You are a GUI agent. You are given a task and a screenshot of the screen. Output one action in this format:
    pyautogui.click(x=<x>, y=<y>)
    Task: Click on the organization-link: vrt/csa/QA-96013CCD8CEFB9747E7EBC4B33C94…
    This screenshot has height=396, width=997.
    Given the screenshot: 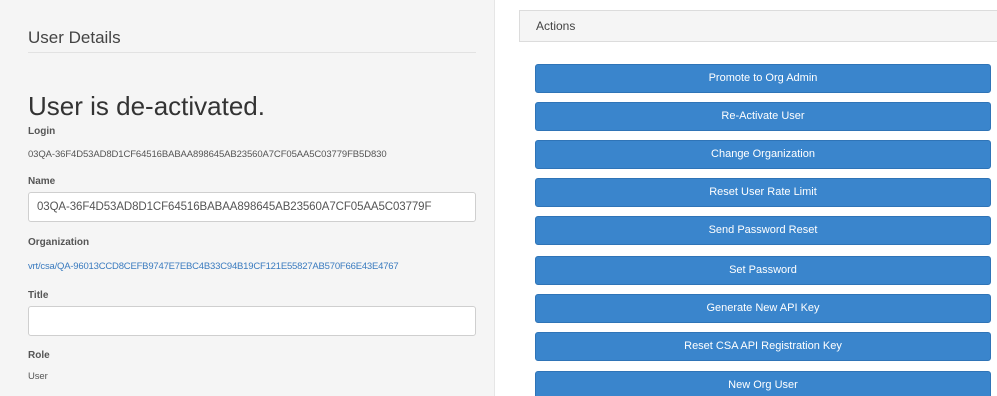 What is the action you would take?
    pyautogui.click(x=213, y=266)
    